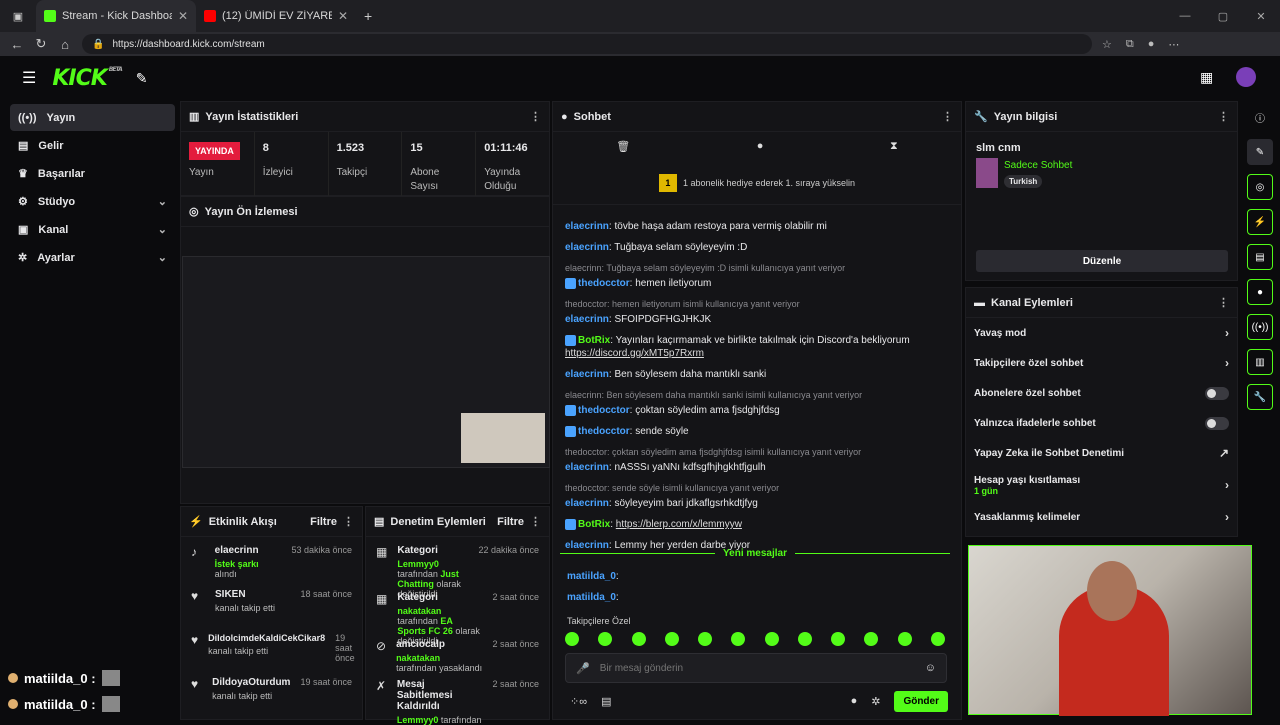 This screenshot has width=1280, height=725. What do you see at coordinates (1206, 77) in the screenshot?
I see `store-icon: ▦` at bounding box center [1206, 77].